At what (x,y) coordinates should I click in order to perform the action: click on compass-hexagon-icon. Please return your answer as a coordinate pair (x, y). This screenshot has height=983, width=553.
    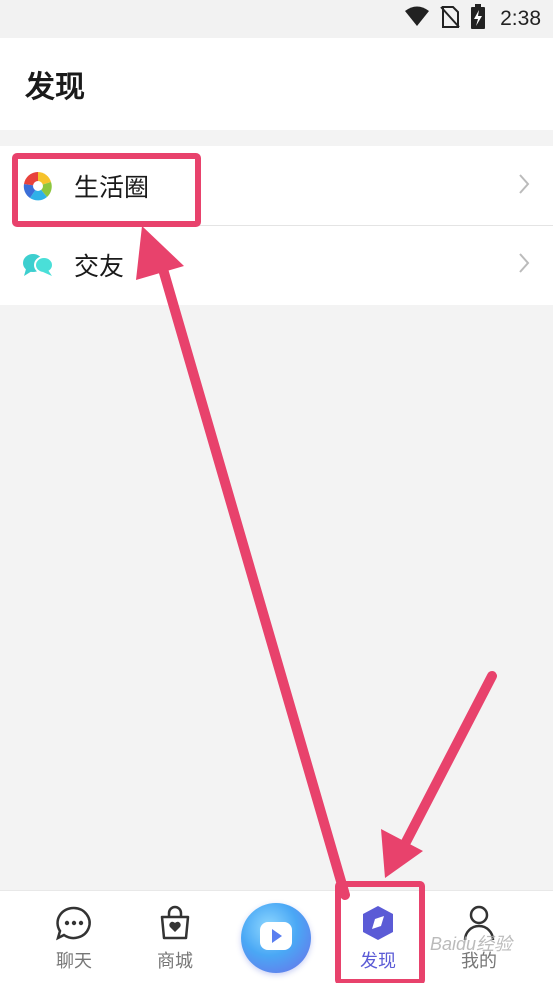
    Looking at the image, I should click on (378, 923).